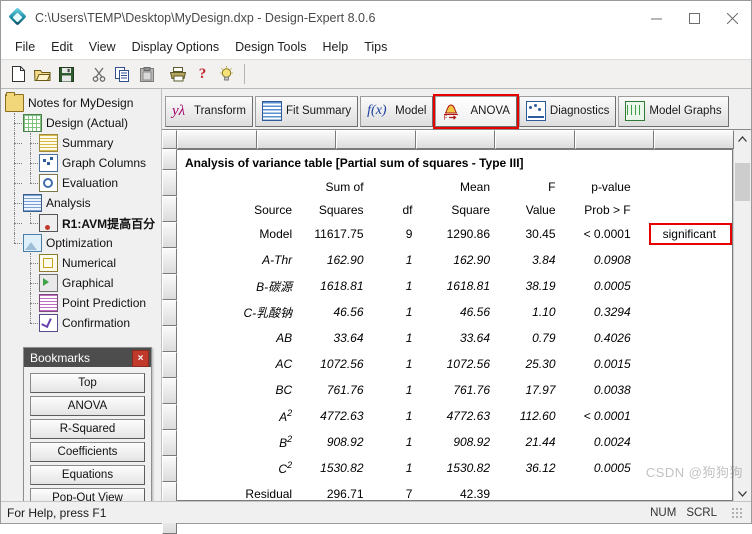 Image resolution: width=752 pixels, height=534 pixels. I want to click on cell-mean-square: 33.64, so click(475, 338).